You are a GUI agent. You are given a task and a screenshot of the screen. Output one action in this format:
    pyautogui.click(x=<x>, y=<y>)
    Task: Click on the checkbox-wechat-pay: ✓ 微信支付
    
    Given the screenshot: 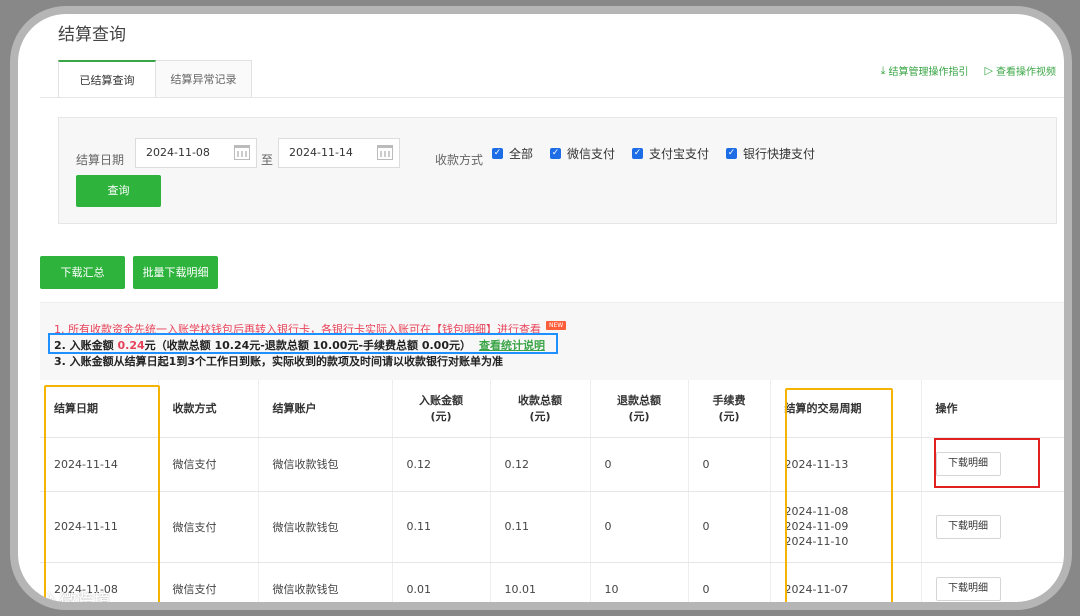 What is the action you would take?
    pyautogui.click(x=582, y=153)
    